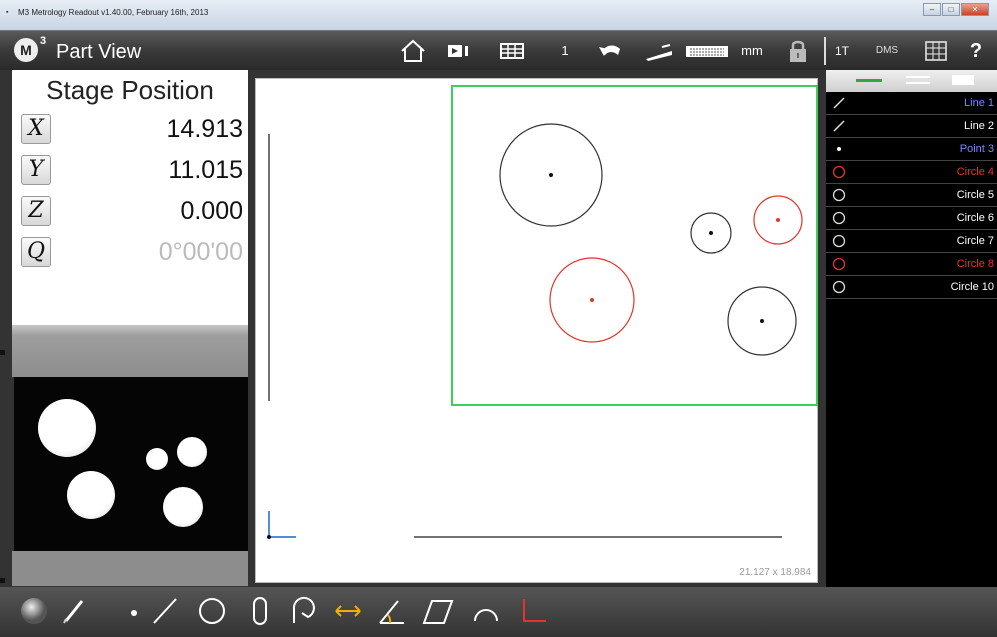  Describe the element at coordinates (825, 51) in the screenshot. I see `toolbar-divider` at that location.